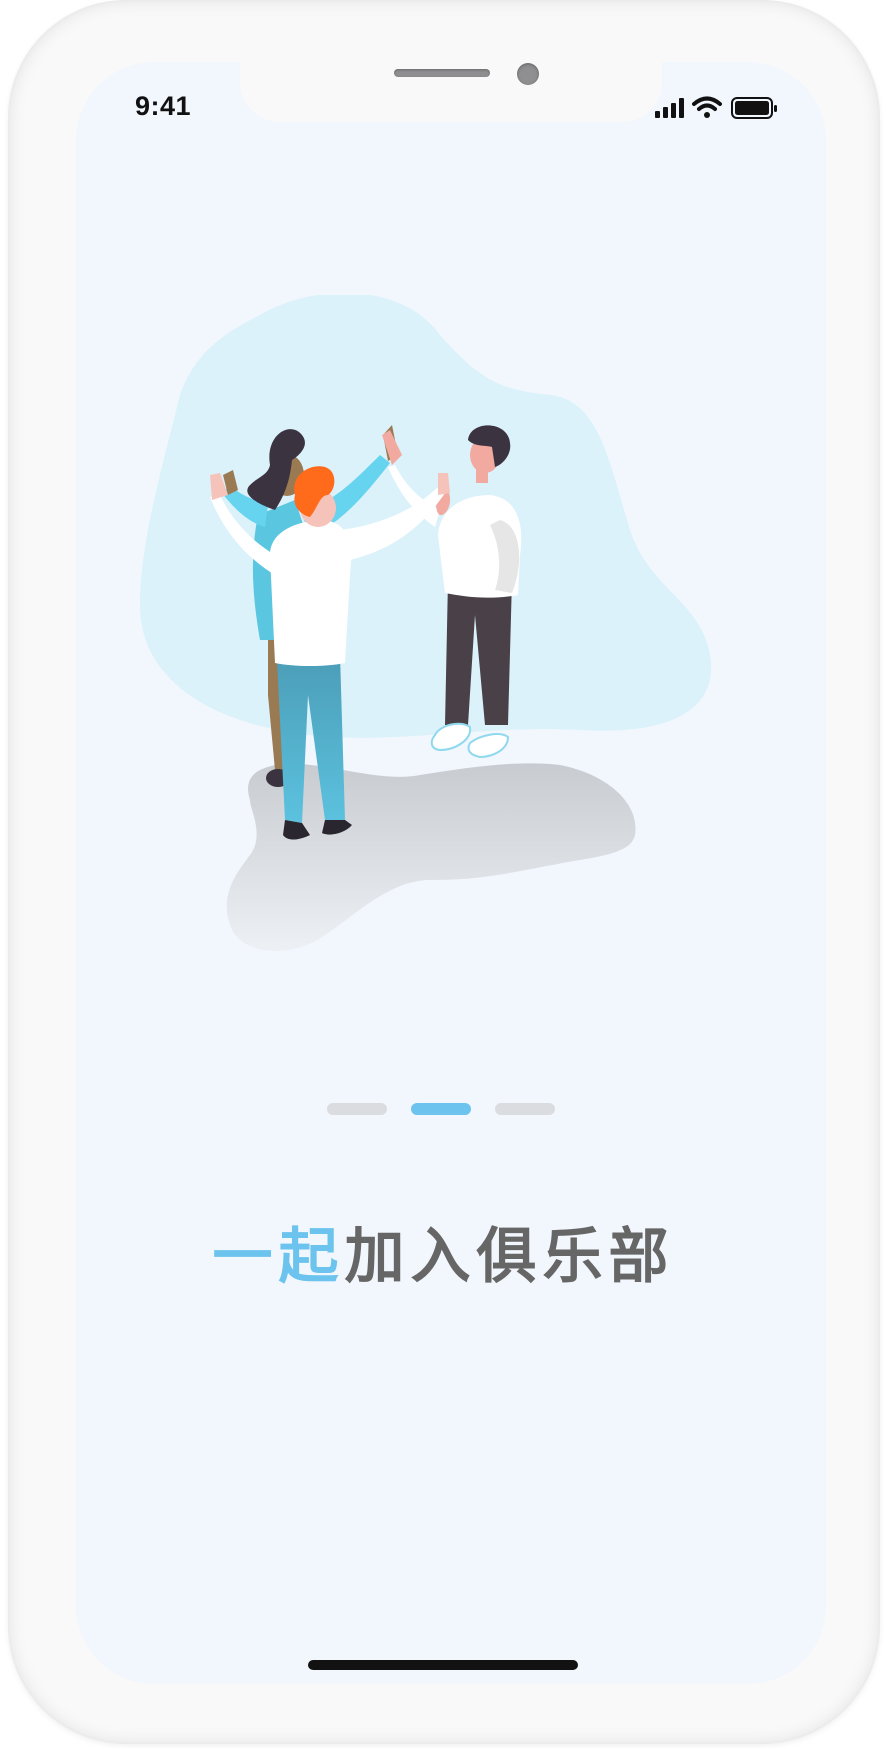 This screenshot has height=1748, width=887. I want to click on onboarding-headline: 一起加入俱乐部, so click(443, 1251).